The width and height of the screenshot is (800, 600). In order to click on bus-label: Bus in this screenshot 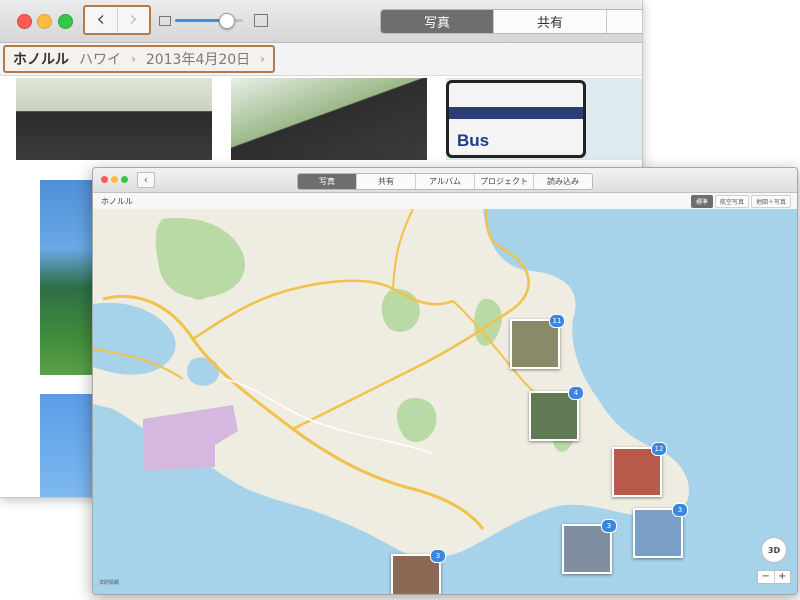, I will do `click(473, 140)`.